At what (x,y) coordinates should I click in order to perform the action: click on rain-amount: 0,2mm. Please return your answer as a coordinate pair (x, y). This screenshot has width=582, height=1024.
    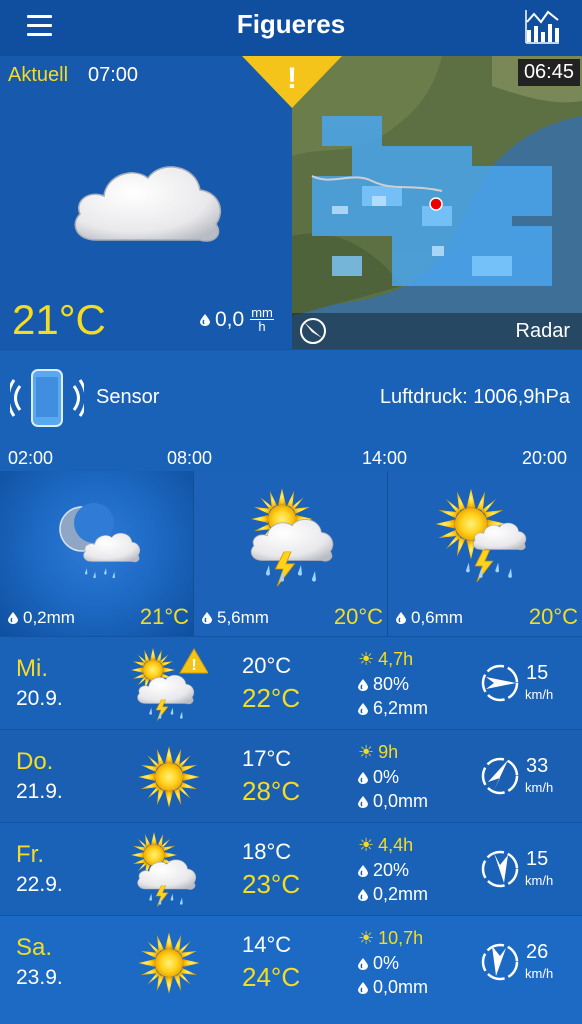
    Looking at the image, I should click on (393, 894).